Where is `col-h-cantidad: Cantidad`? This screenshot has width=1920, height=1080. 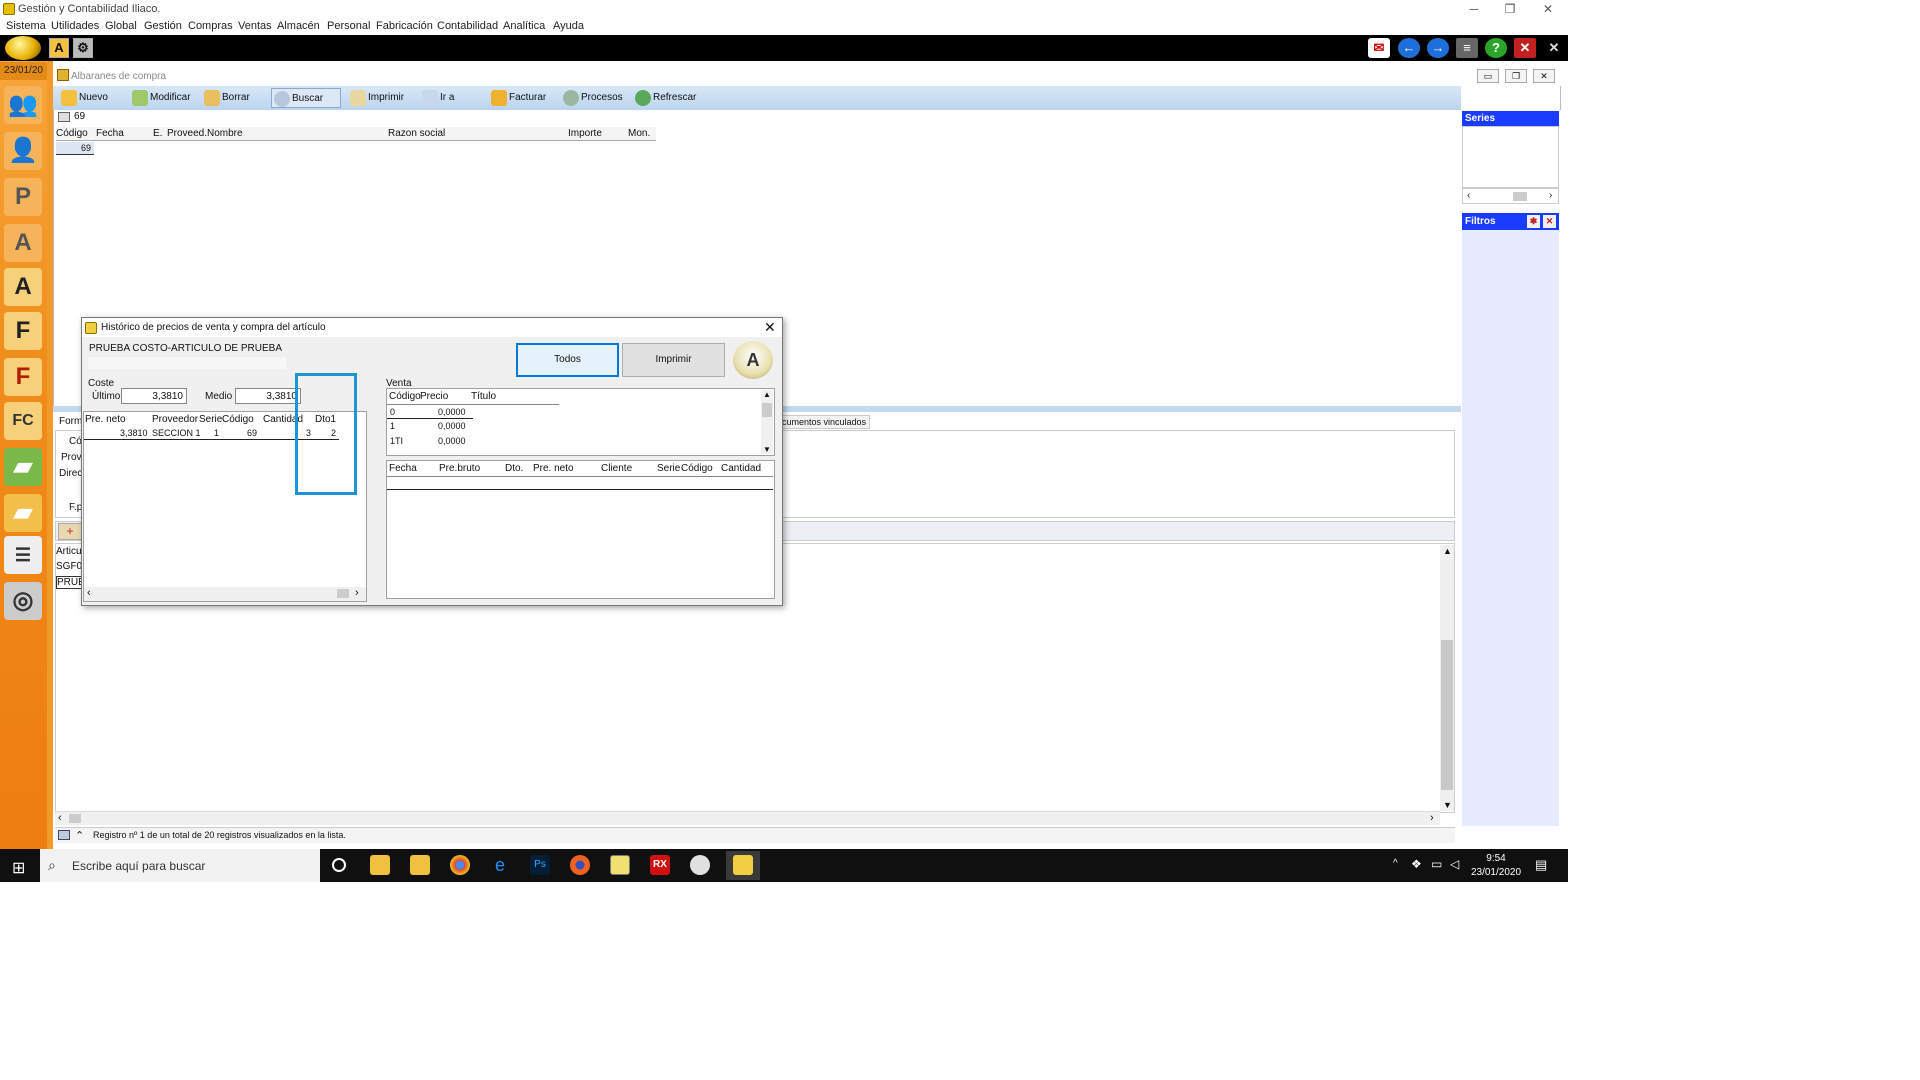 col-h-cantidad: Cantidad is located at coordinates (741, 468).